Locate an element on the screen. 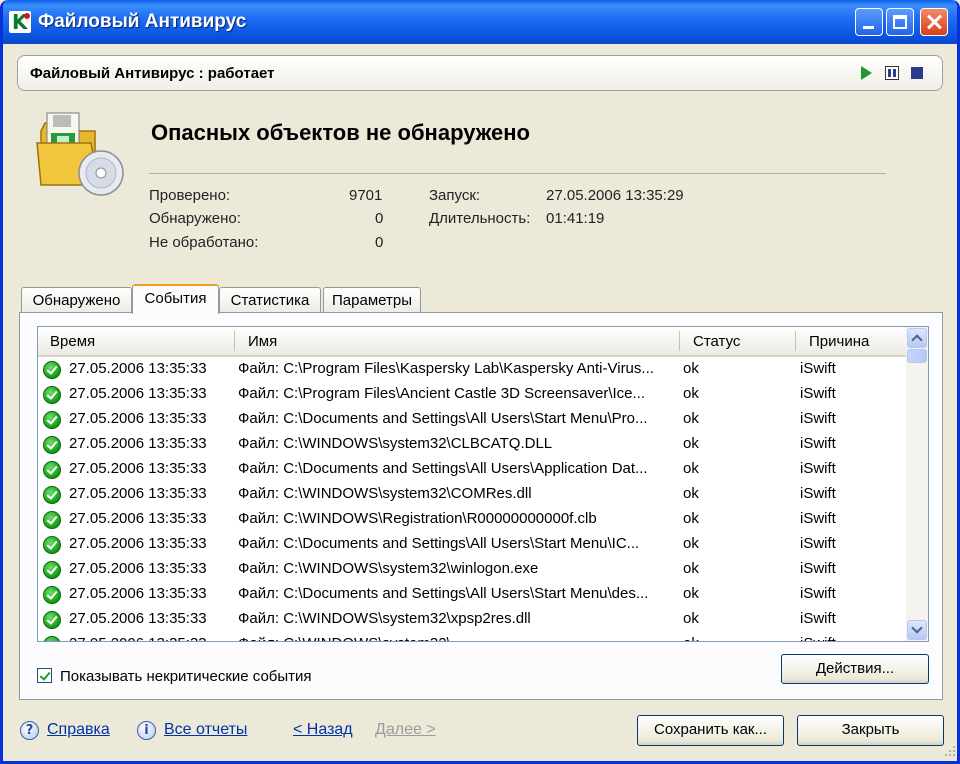 The height and width of the screenshot is (764, 960). detected-value: 0 is located at coordinates (379, 218).